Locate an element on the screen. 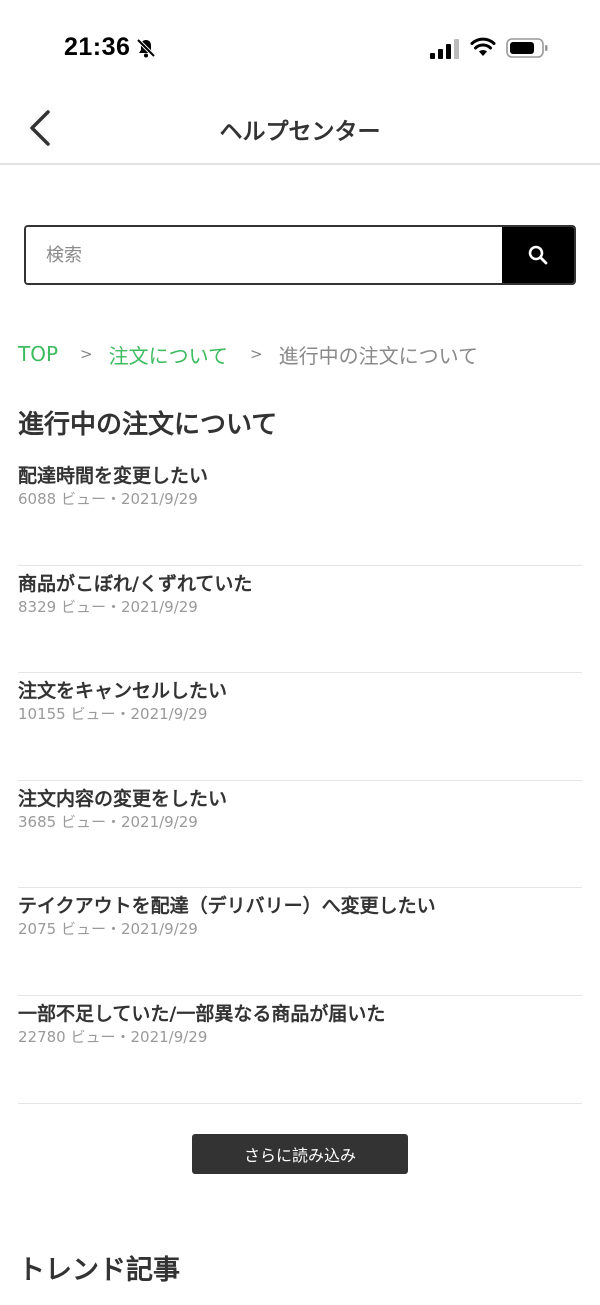 This screenshot has width=600, height=1305. page-title: ヘルプセンター is located at coordinates (300, 132).